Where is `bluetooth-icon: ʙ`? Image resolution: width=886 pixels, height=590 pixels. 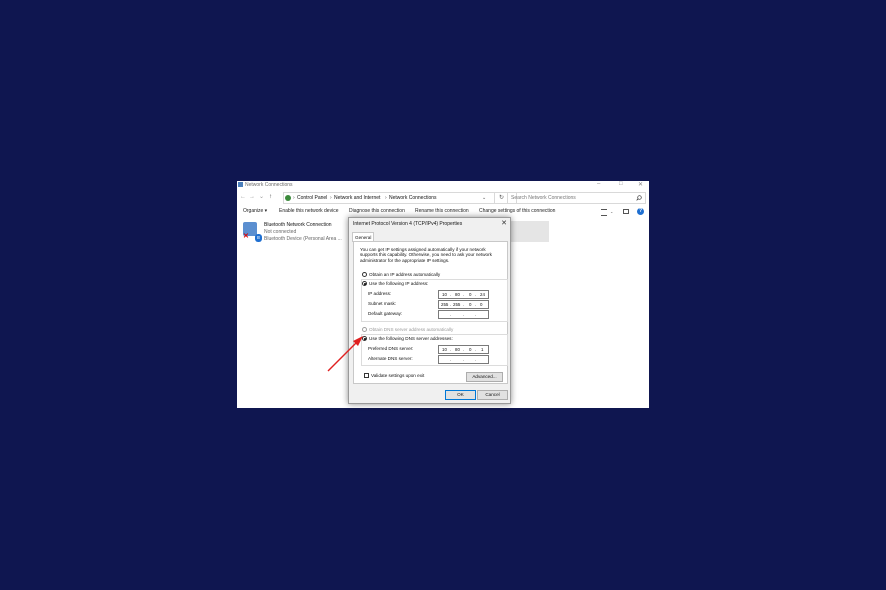 bluetooth-icon: ʙ is located at coordinates (258, 238).